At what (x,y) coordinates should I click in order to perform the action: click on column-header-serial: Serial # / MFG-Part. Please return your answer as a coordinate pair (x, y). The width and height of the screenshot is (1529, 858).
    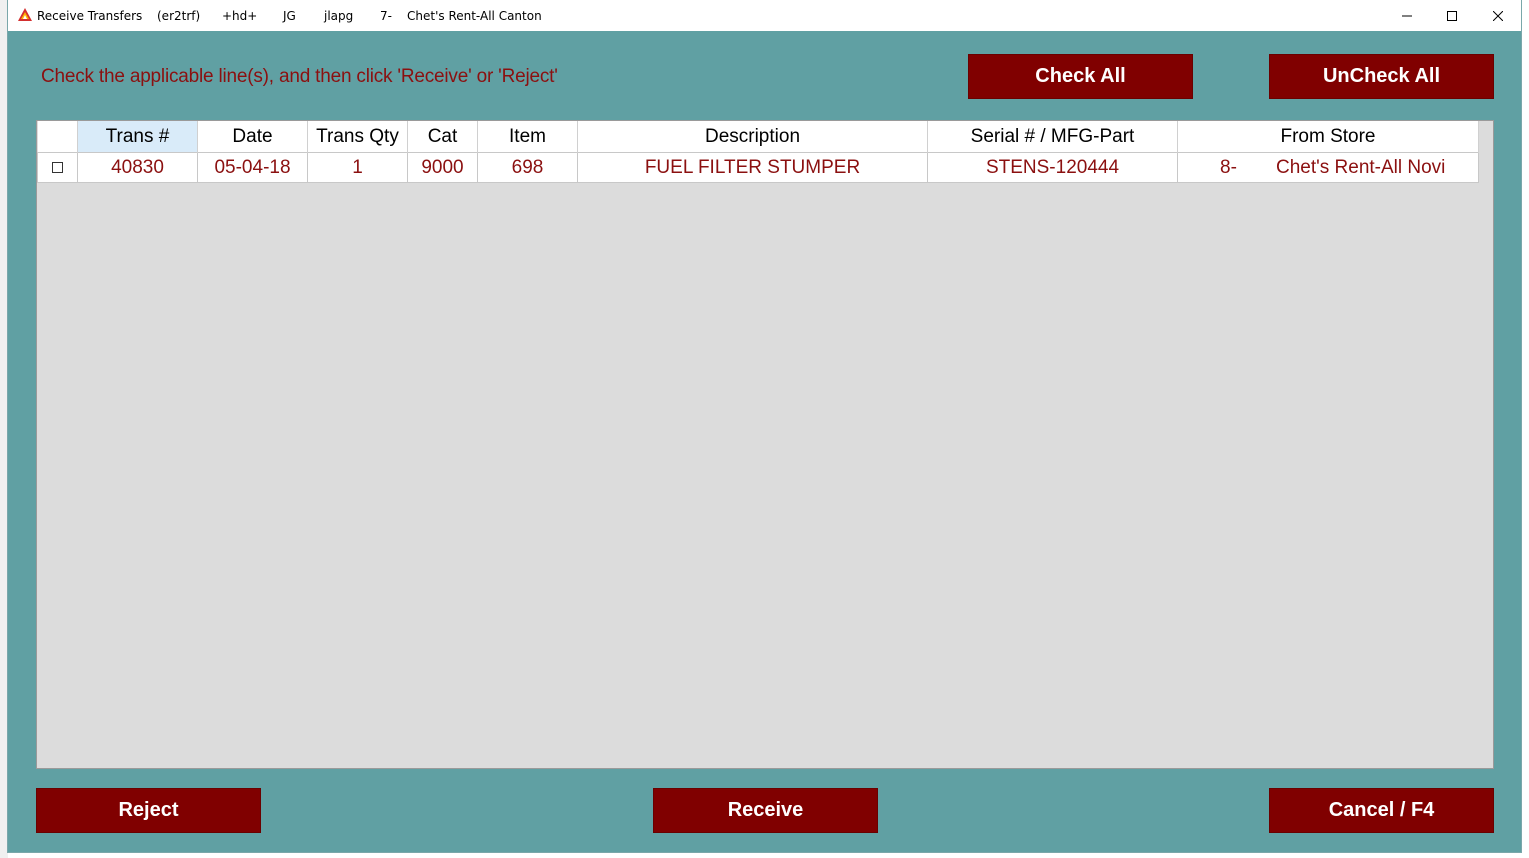
    Looking at the image, I should click on (1052, 137).